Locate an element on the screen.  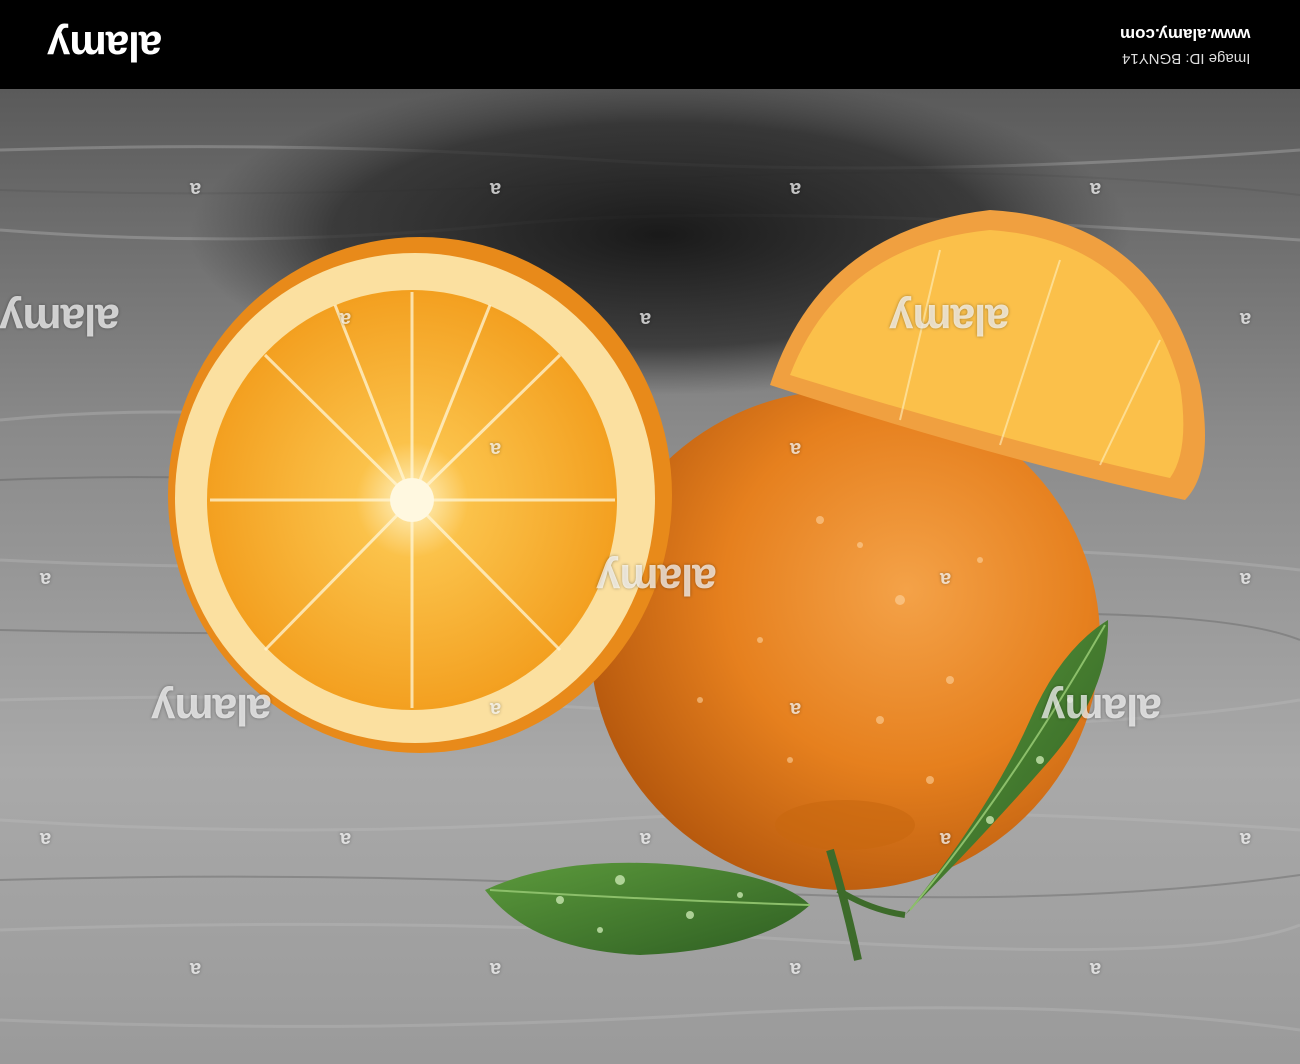
site-url: www.alamy.com is located at coordinates (1184, 34).